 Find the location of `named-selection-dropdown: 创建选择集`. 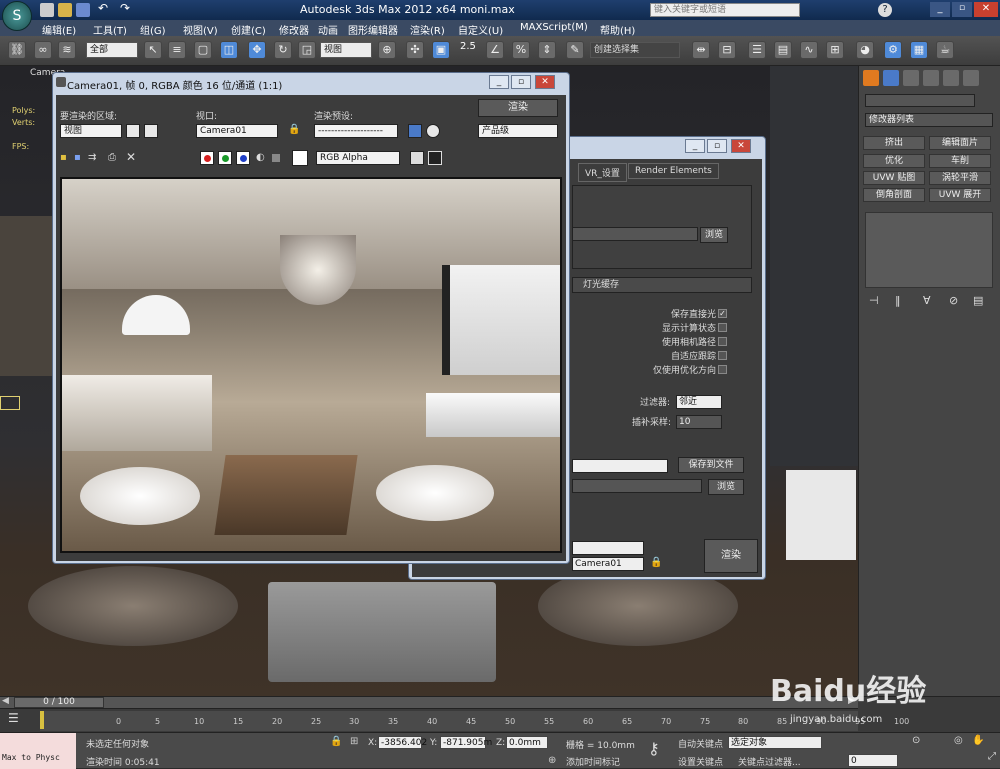

named-selection-dropdown: 创建选择集 is located at coordinates (635, 50).